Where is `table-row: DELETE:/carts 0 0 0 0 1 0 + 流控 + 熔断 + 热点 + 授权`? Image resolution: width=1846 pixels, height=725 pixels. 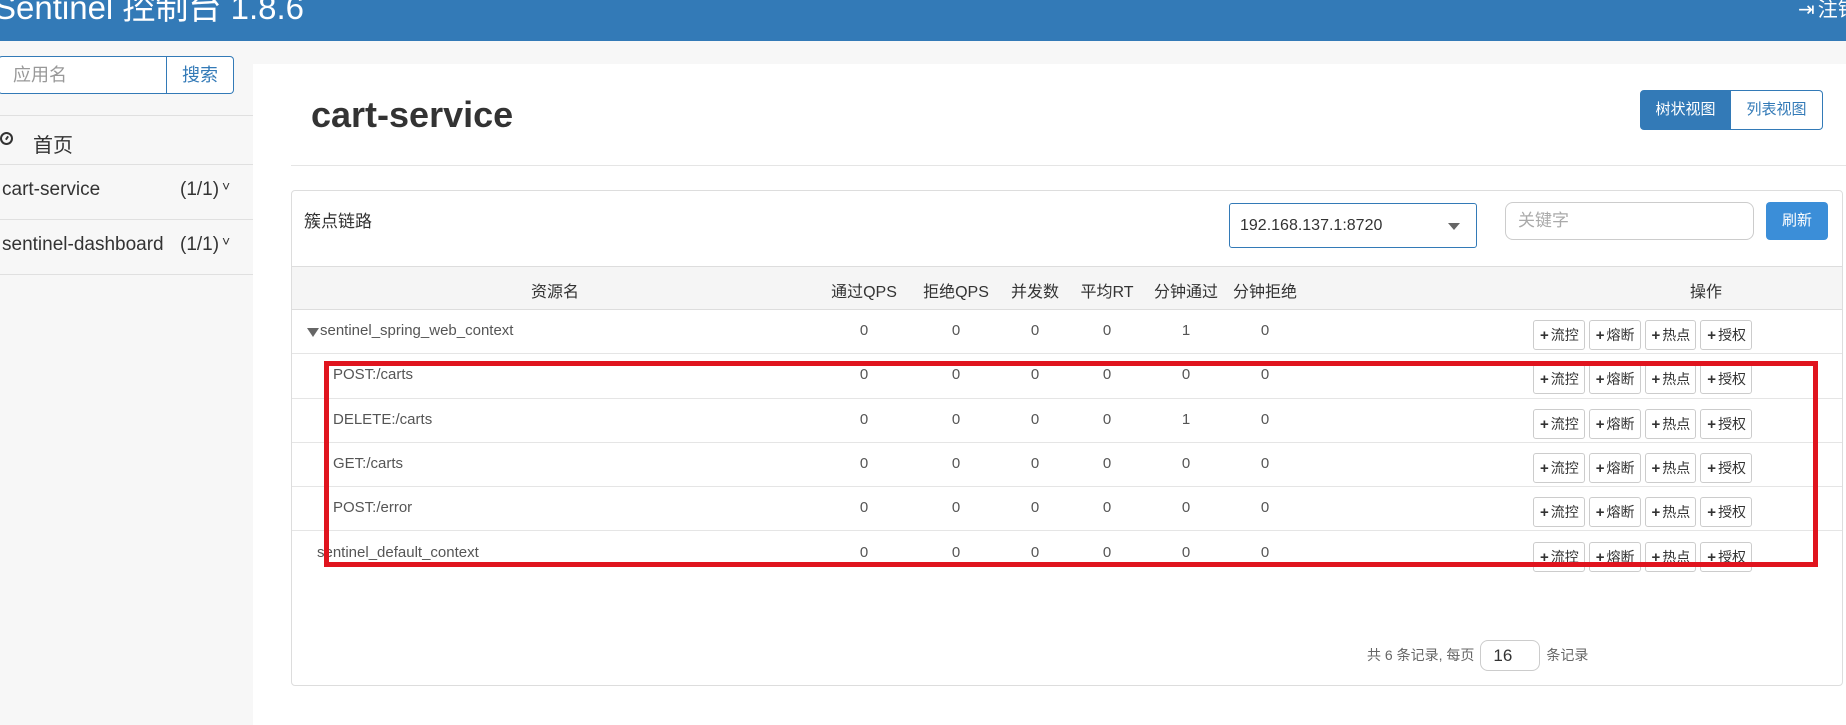
table-row: DELETE:/carts 0 0 0 0 1 0 + 流控 + 熔断 + 热点 + 授权 is located at coordinates (1067, 421).